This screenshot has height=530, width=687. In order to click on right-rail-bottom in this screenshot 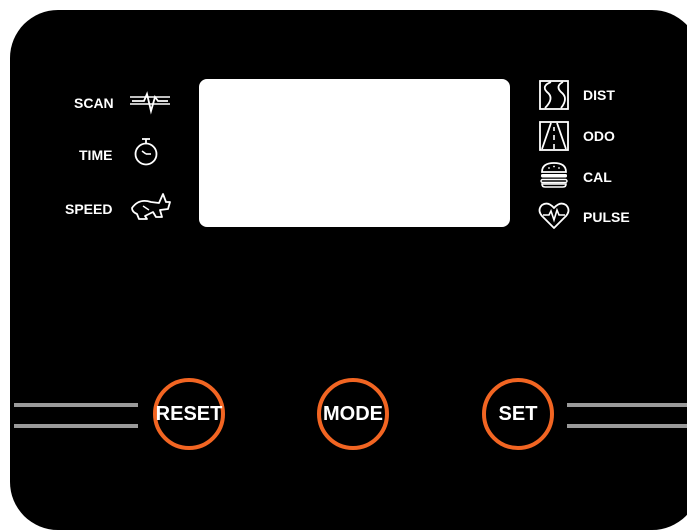, I will do `click(627, 426)`.